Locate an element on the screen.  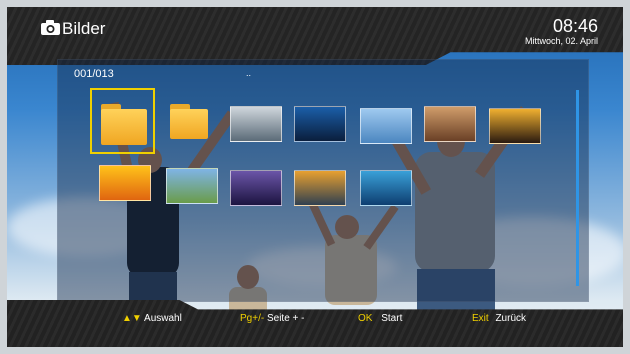
exit-key: Exit is located at coordinates (480, 318).